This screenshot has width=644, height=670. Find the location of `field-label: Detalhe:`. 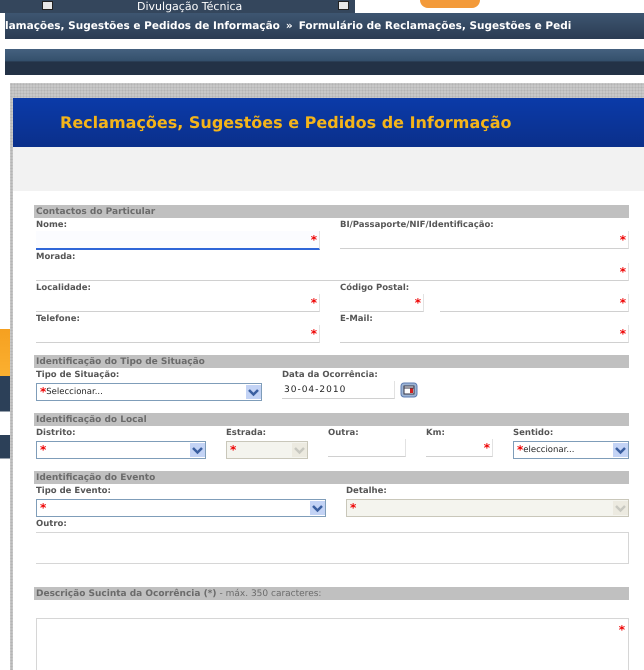

field-label: Detalhe: is located at coordinates (367, 491).